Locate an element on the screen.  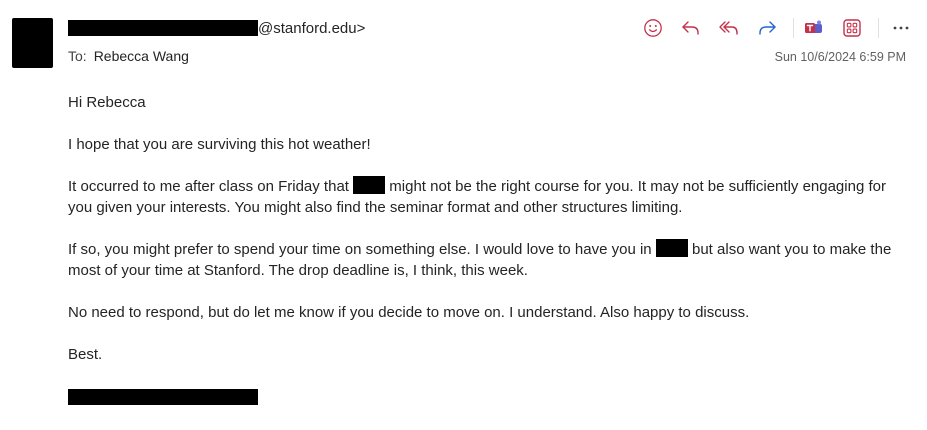
more-icon is located at coordinates (901, 28).